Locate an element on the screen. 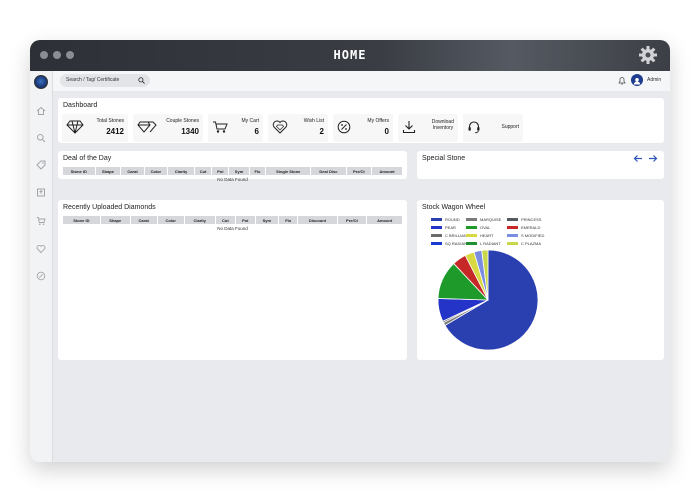 This screenshot has height=500, width=700. legend-item: OVAL is located at coordinates (478, 227).